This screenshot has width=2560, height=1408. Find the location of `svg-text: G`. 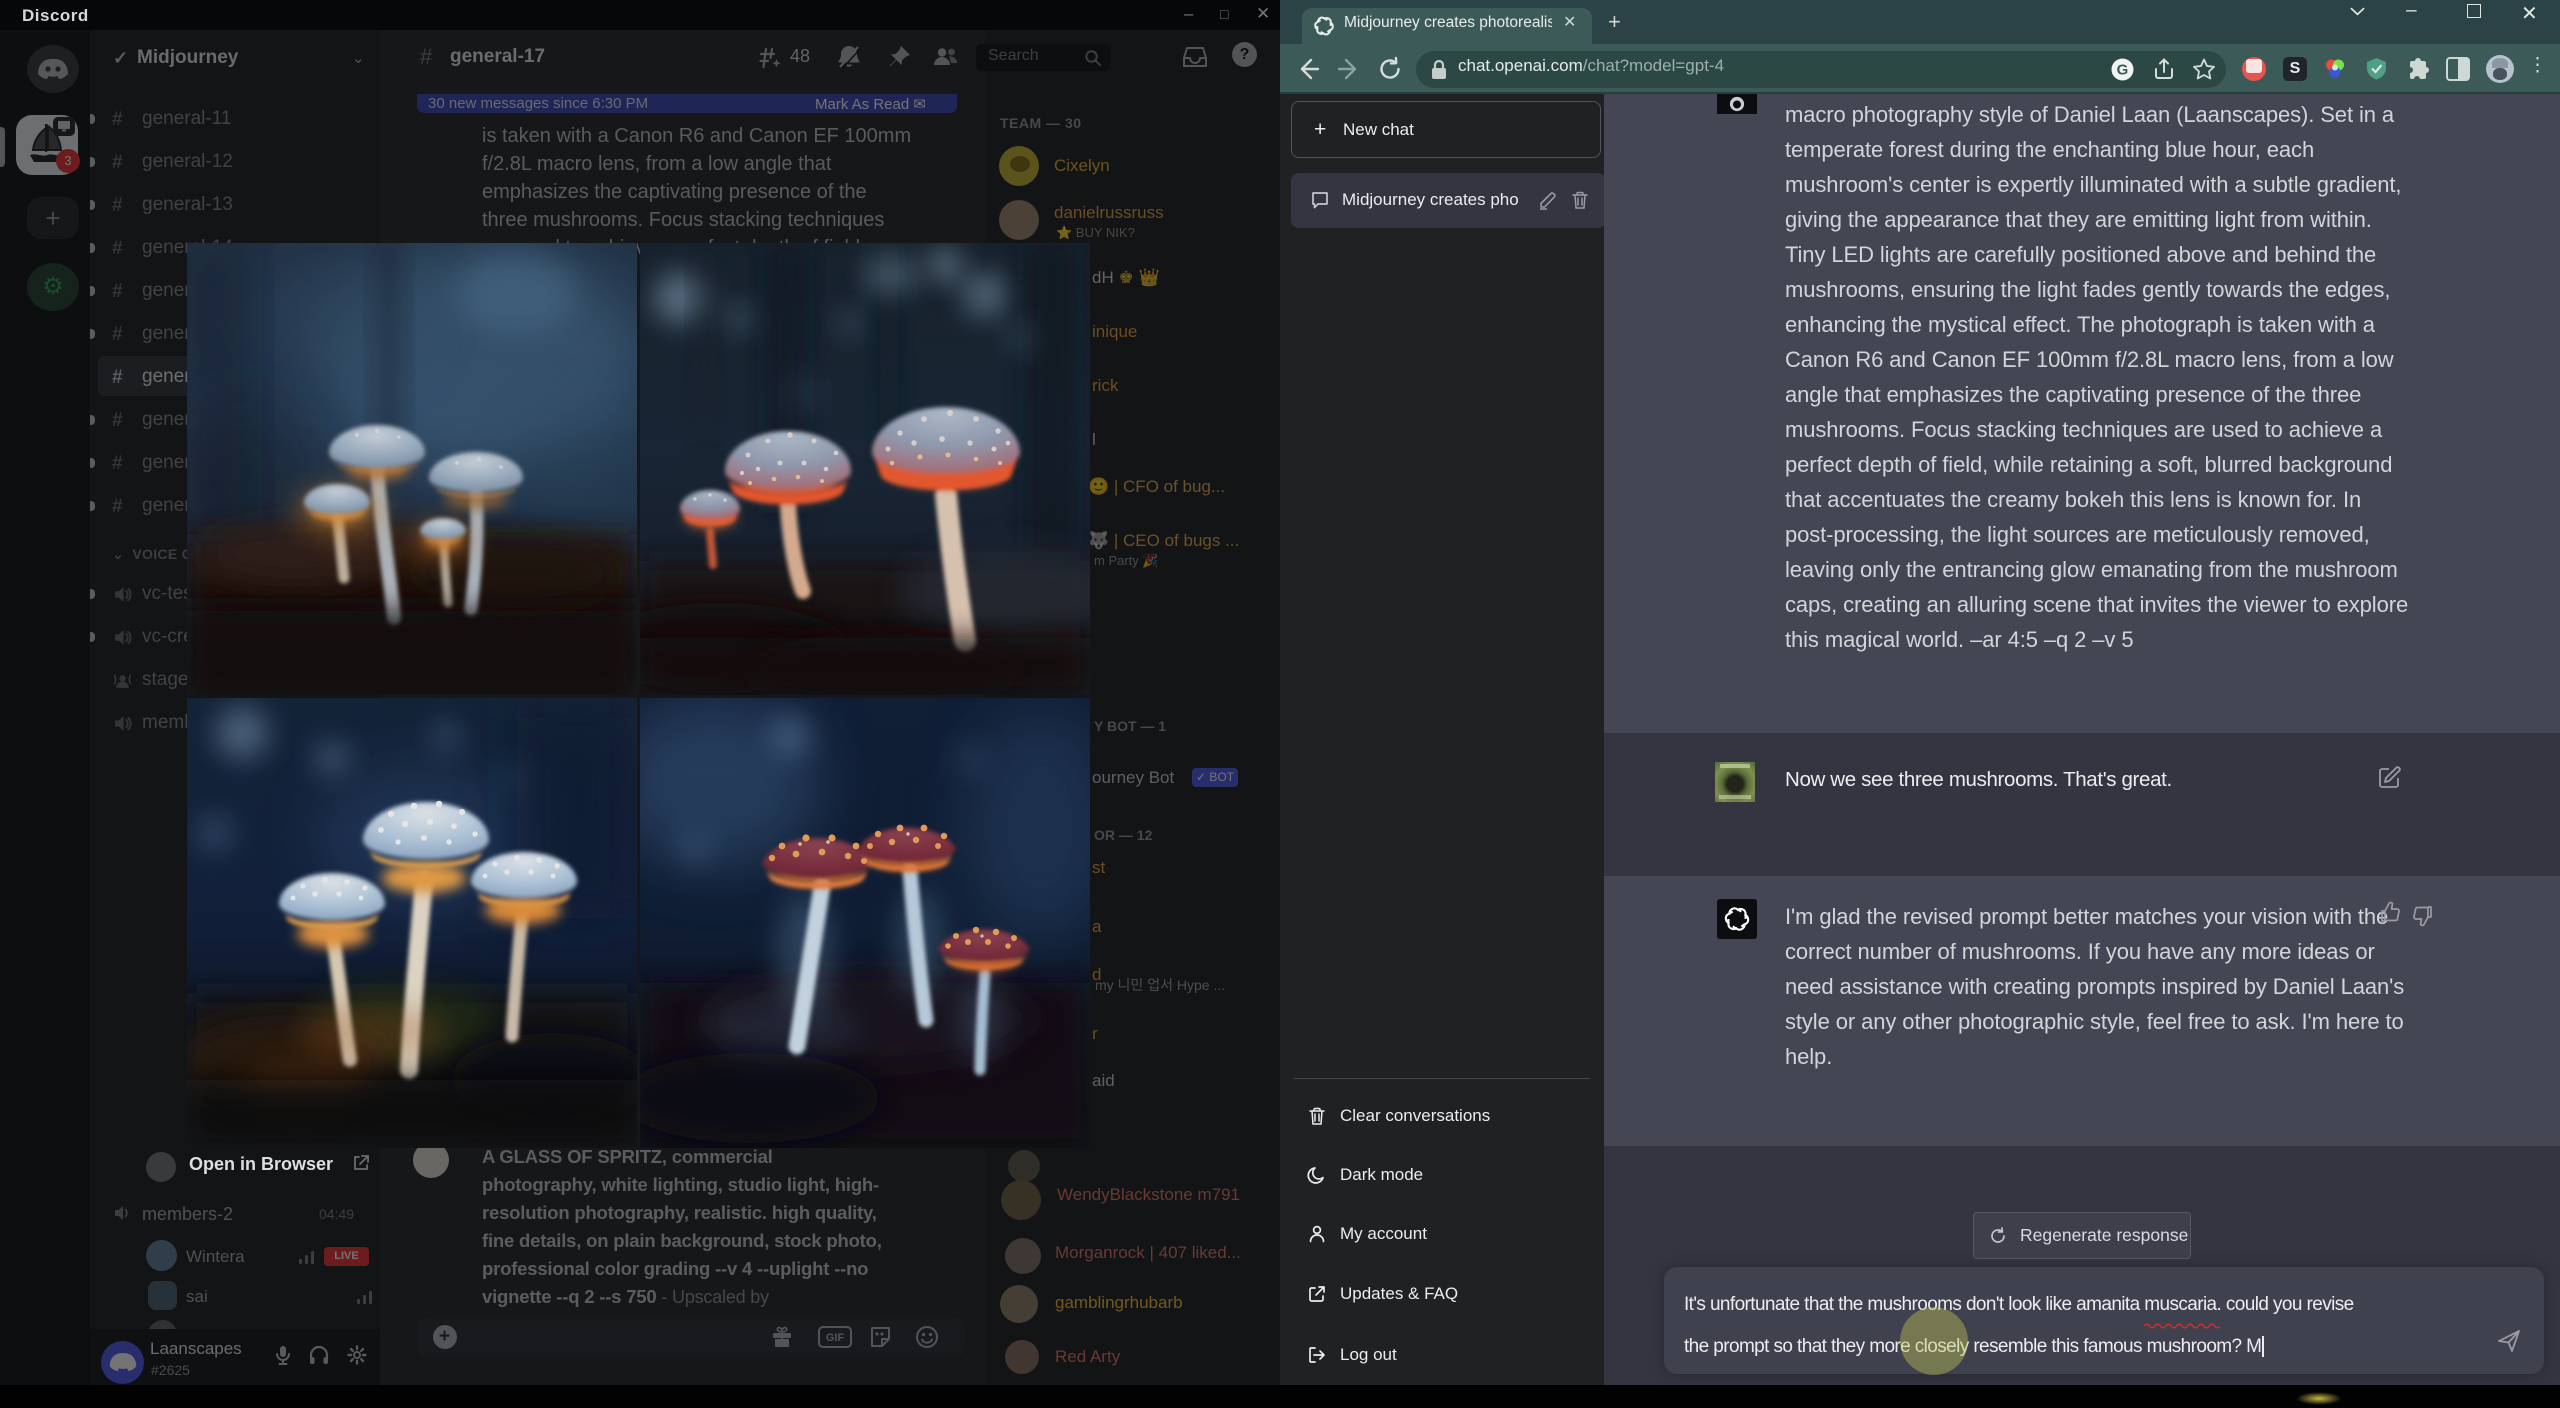

svg-text: G is located at coordinates (2123, 70).